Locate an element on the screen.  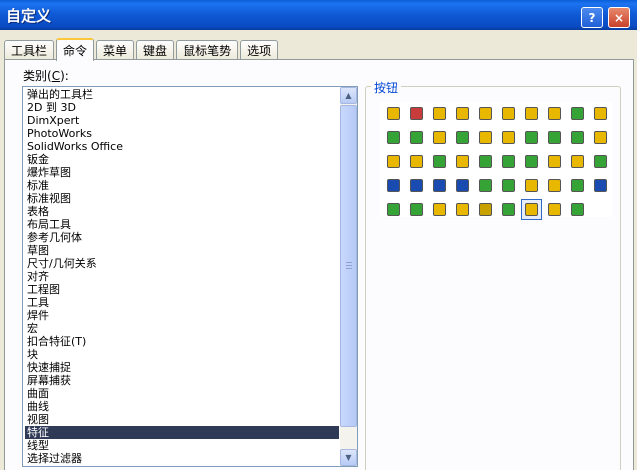
label-mnemonic: C is located at coordinates (56, 76).